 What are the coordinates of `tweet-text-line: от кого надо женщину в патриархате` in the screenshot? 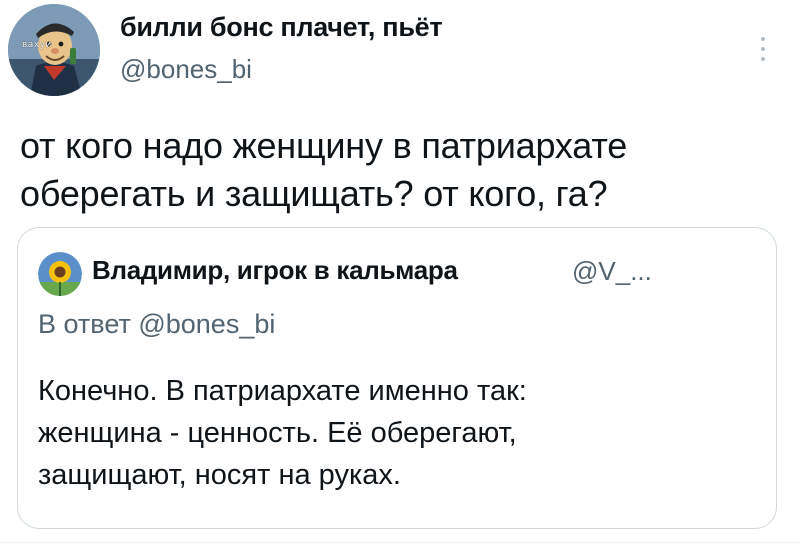 It's located at (324, 145).